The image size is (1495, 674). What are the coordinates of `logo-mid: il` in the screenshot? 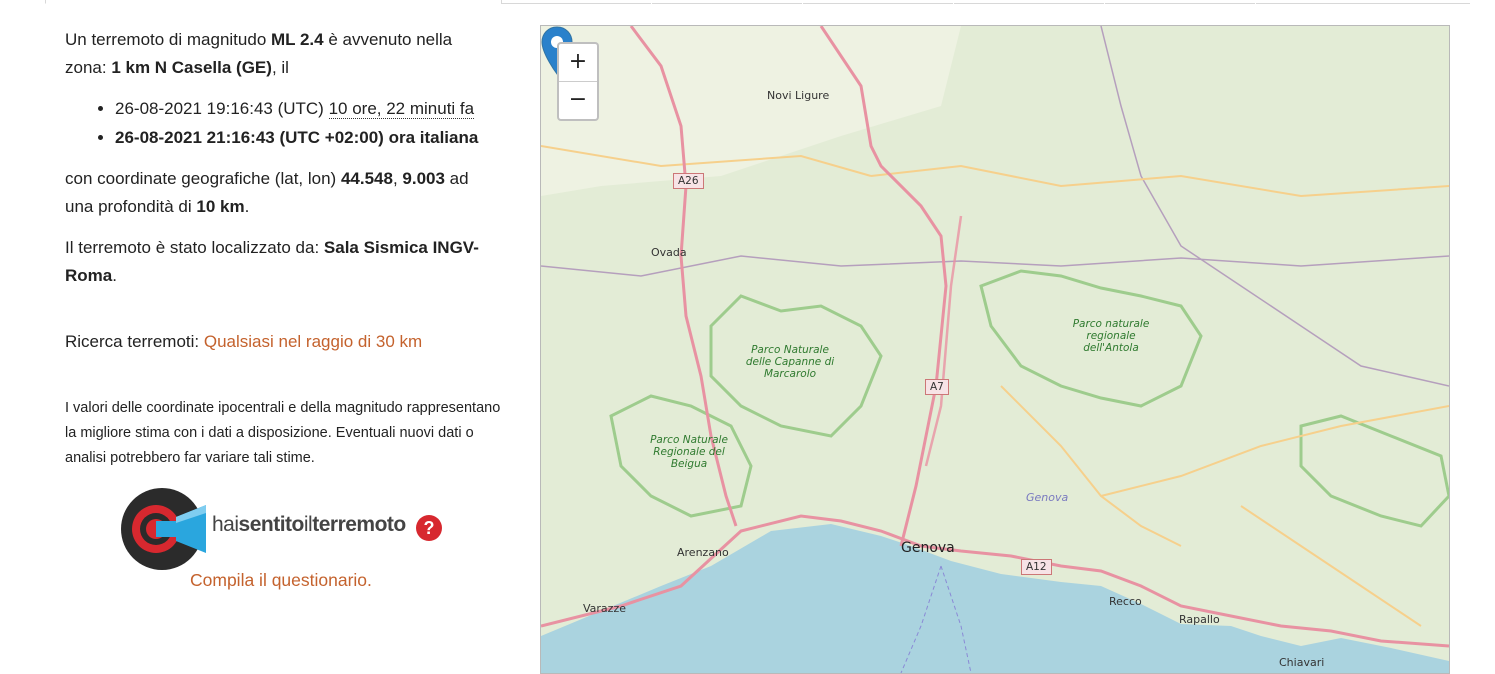 It's located at (308, 524).